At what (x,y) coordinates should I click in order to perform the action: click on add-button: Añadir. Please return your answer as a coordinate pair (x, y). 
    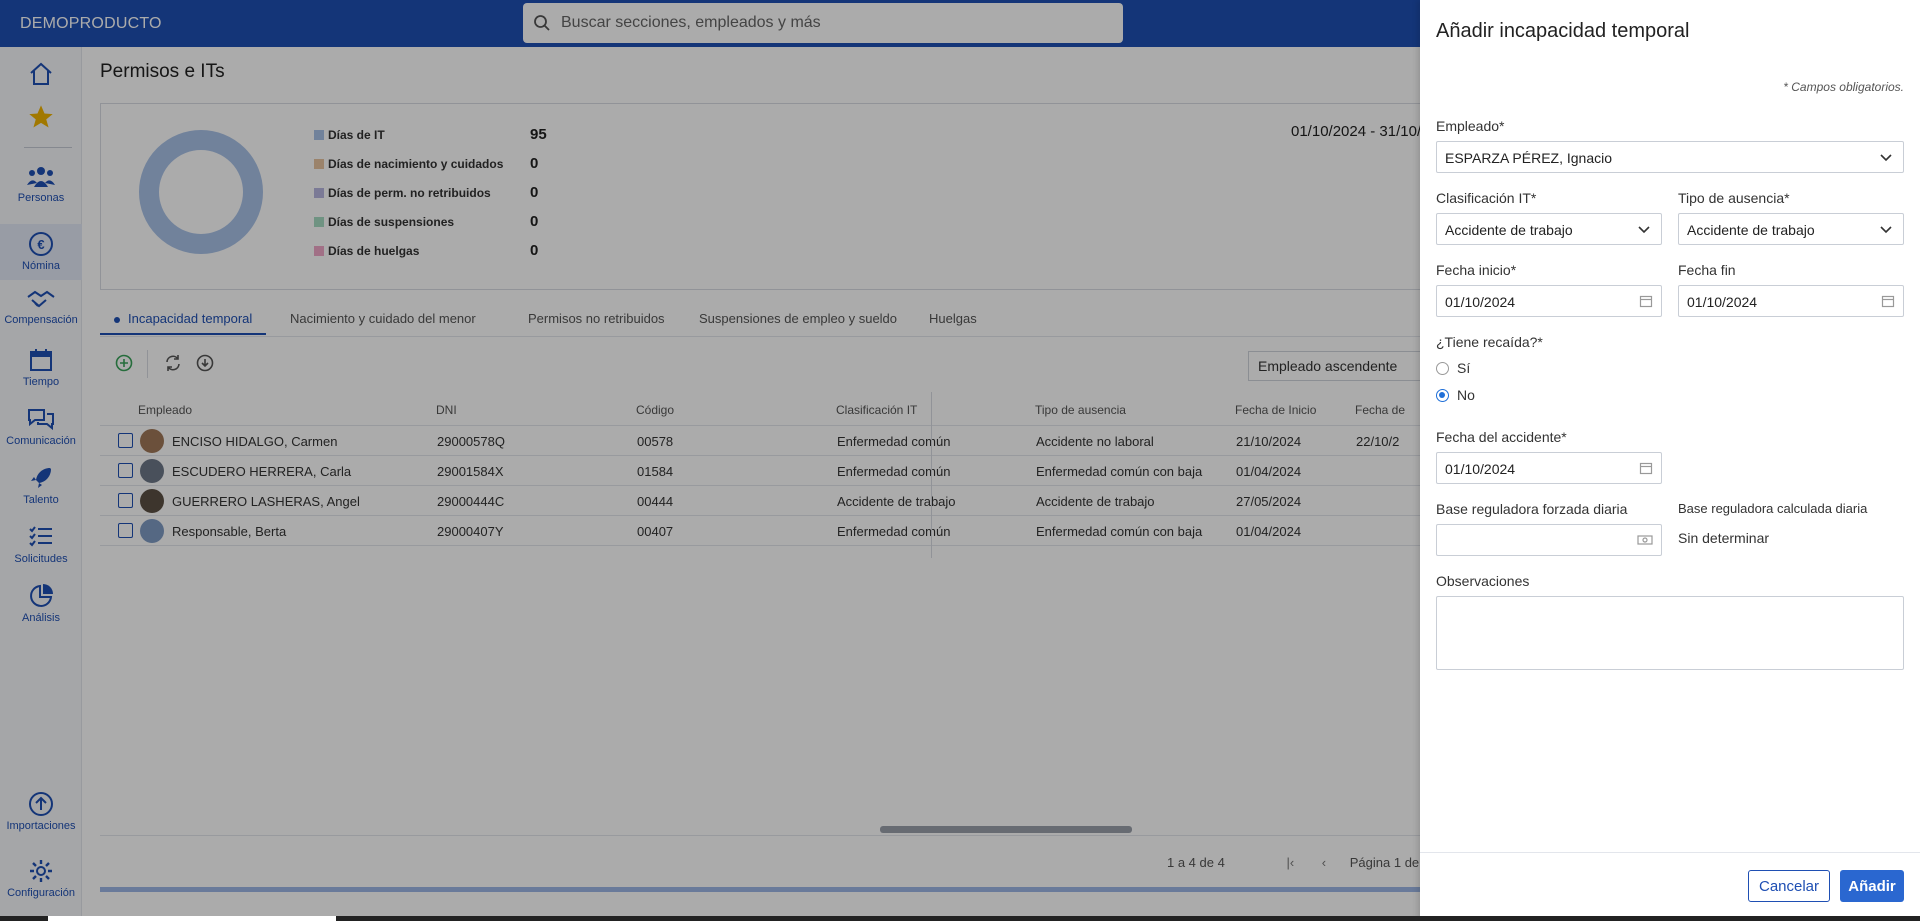
    Looking at the image, I should click on (1872, 886).